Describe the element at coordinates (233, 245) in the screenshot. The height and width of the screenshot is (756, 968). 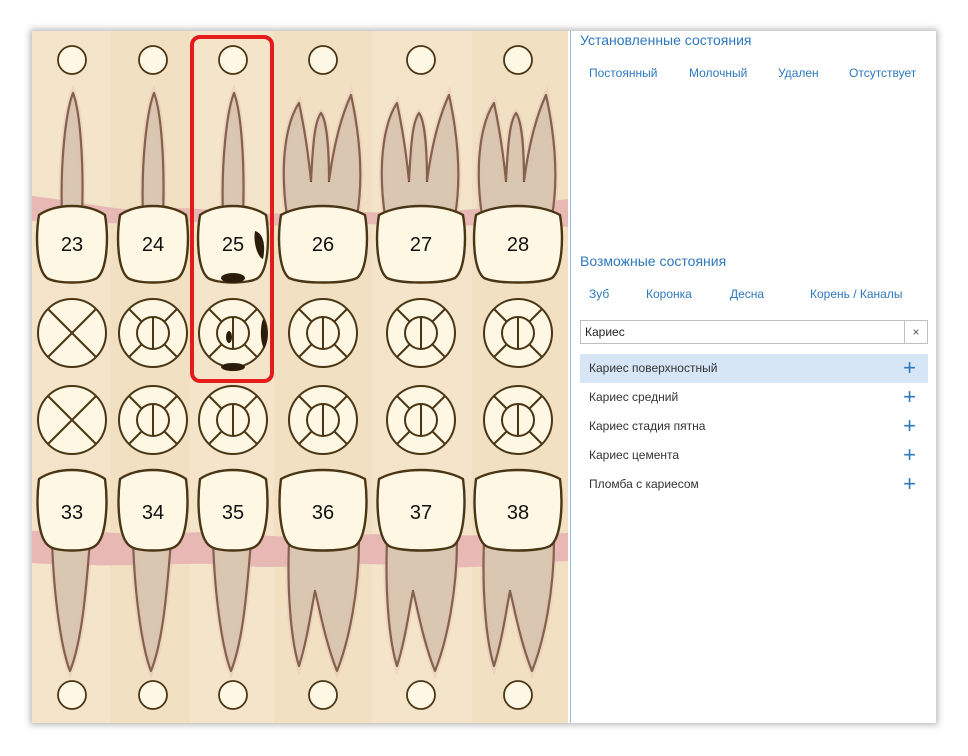
I see `tooth-number-25: 25` at that location.